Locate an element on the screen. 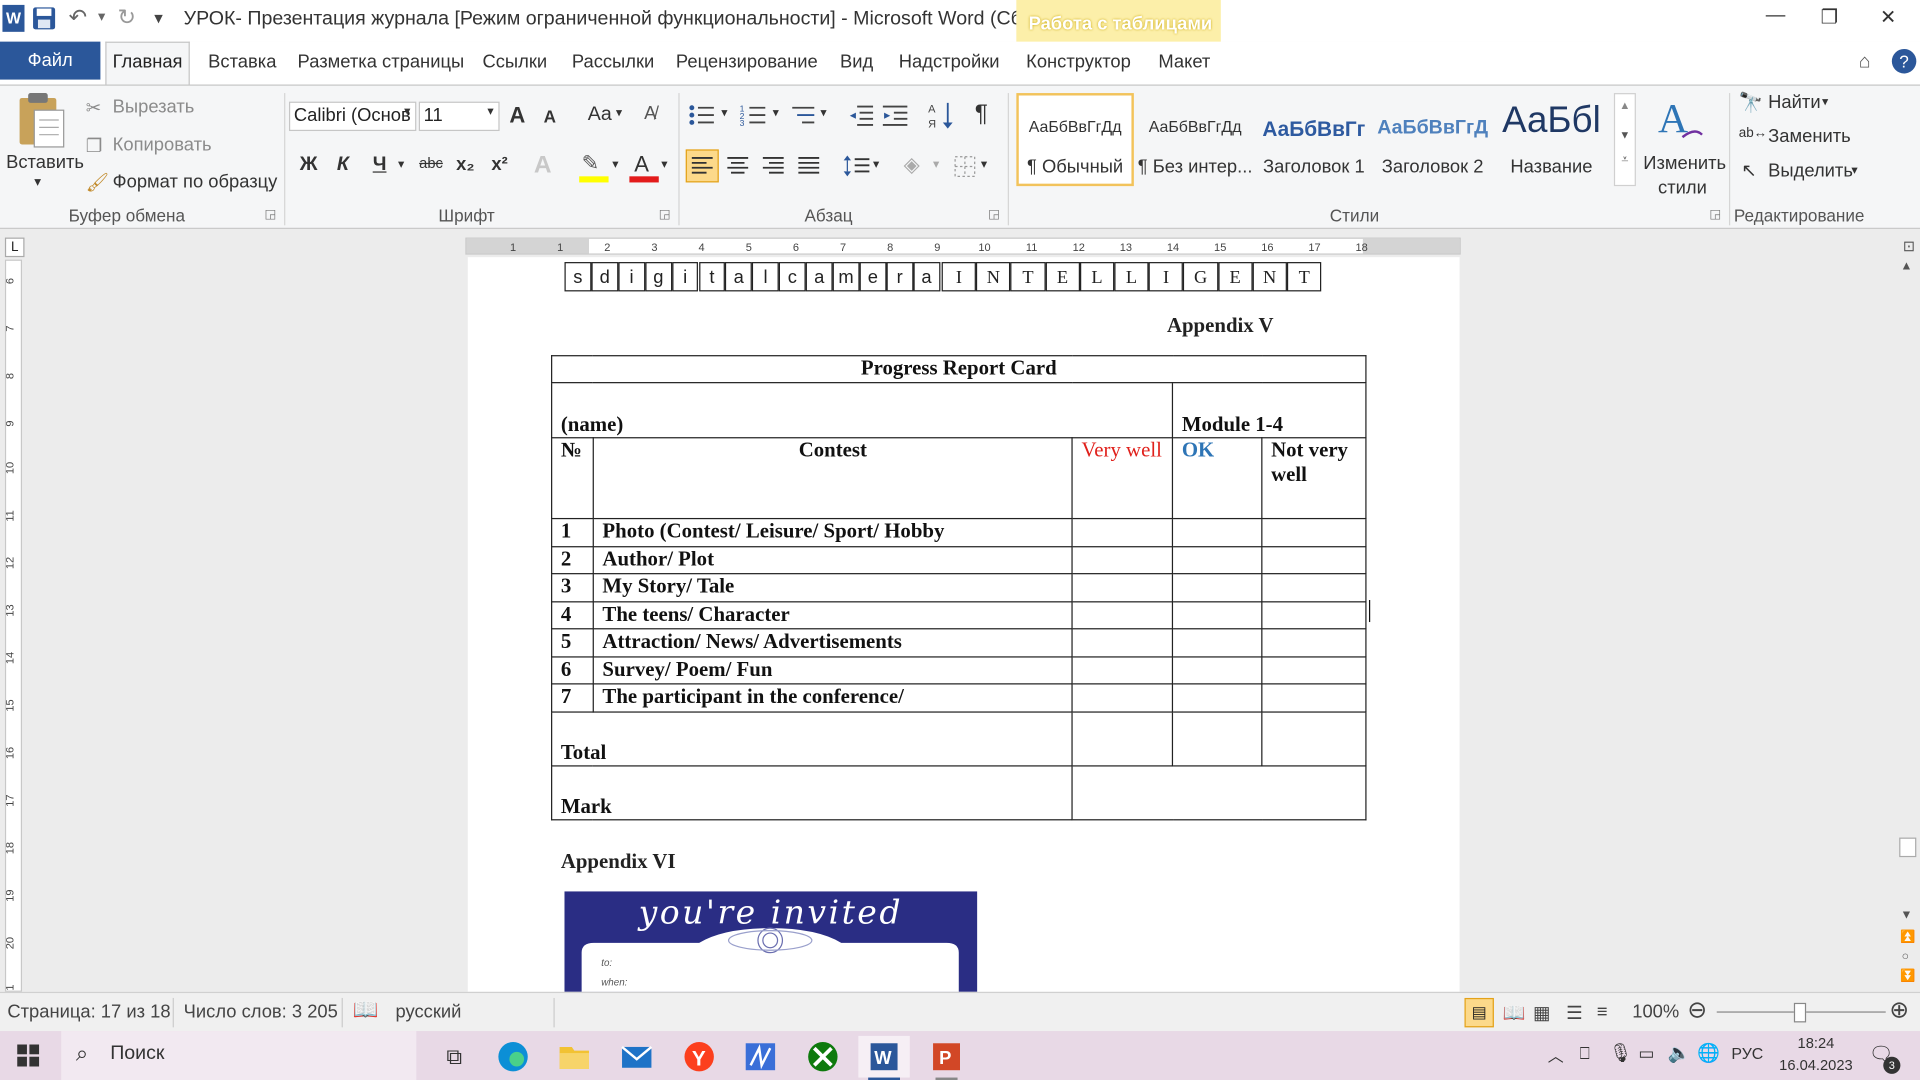 This screenshot has width=1920, height=1080. table-row: 6 Survey/ Poem/ Fun is located at coordinates (959, 670).